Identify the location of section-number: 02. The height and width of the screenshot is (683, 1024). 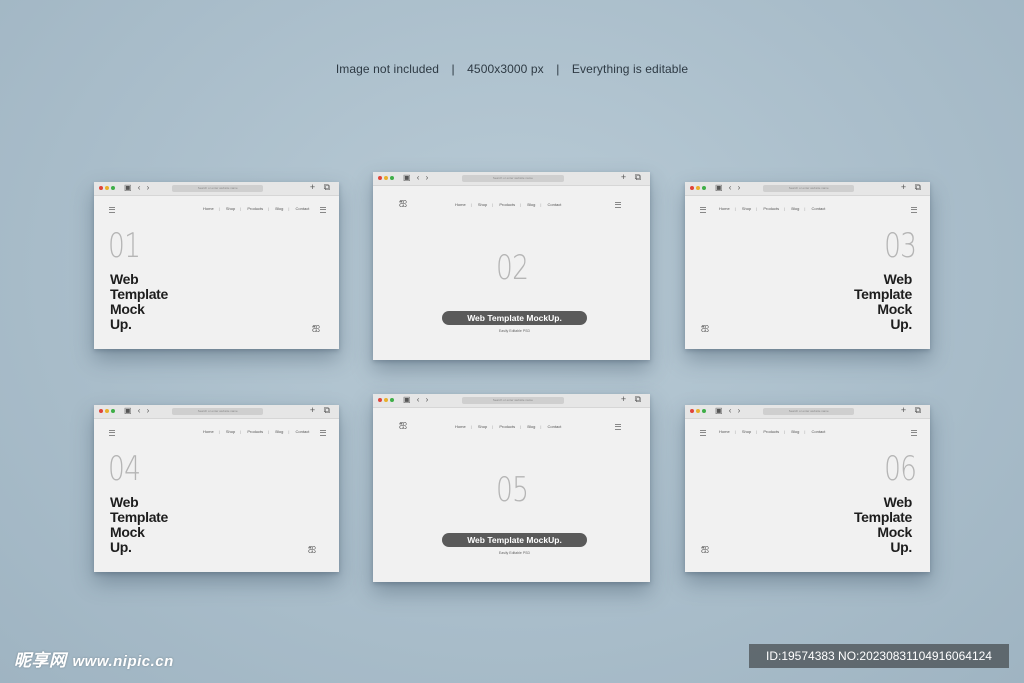
(512, 268).